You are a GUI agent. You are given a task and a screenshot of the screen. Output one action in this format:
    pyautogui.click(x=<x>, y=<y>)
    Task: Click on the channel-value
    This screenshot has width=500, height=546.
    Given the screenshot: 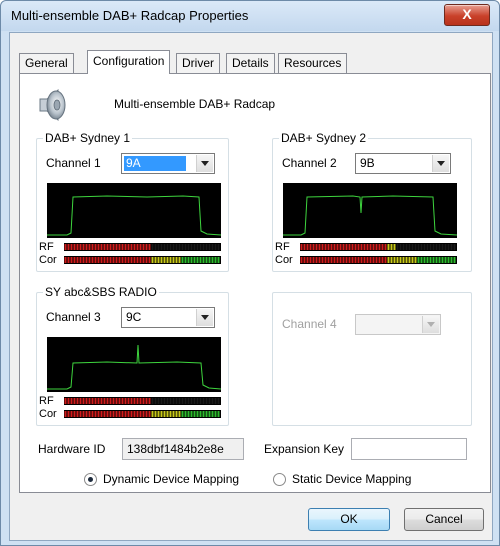 What is the action you would take?
    pyautogui.click(x=360, y=324)
    